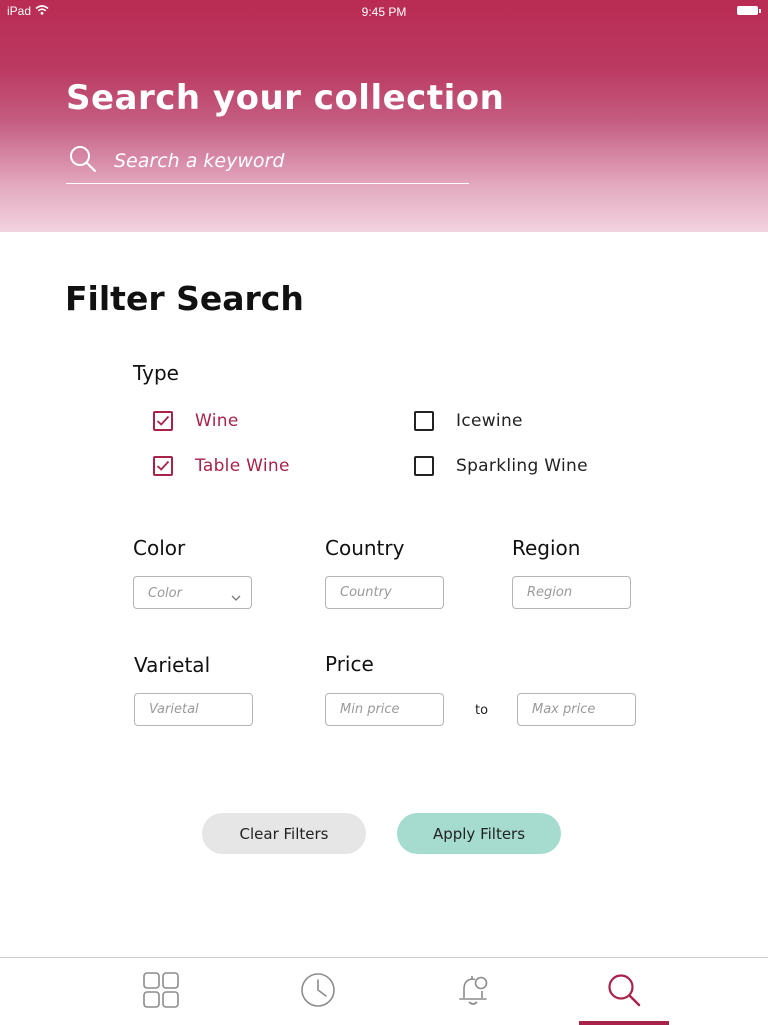  I want to click on type-option-label: Icewine, so click(489, 421).